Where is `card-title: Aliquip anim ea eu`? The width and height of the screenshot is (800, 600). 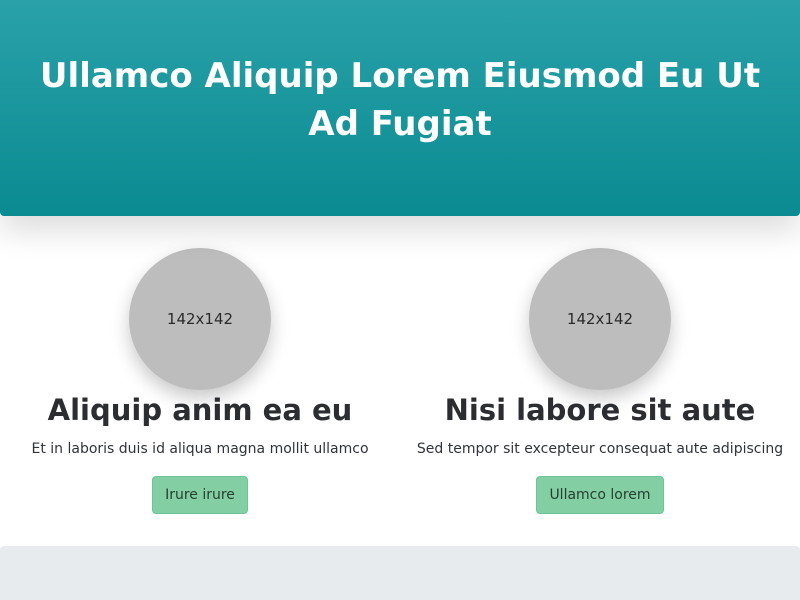 card-title: Aliquip anim ea eu is located at coordinates (200, 410).